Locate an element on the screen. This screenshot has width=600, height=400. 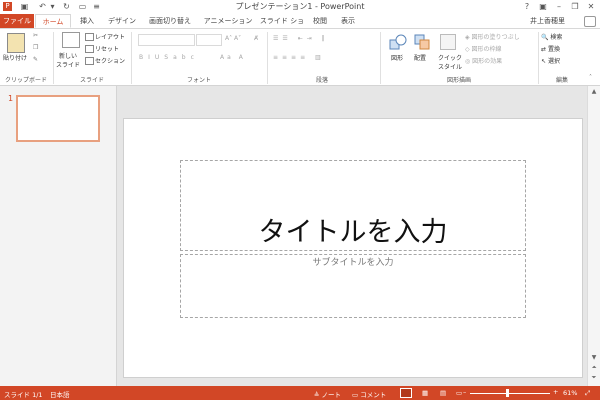
fit-to-window-icon: ⤢ is located at coordinates (587, 393).